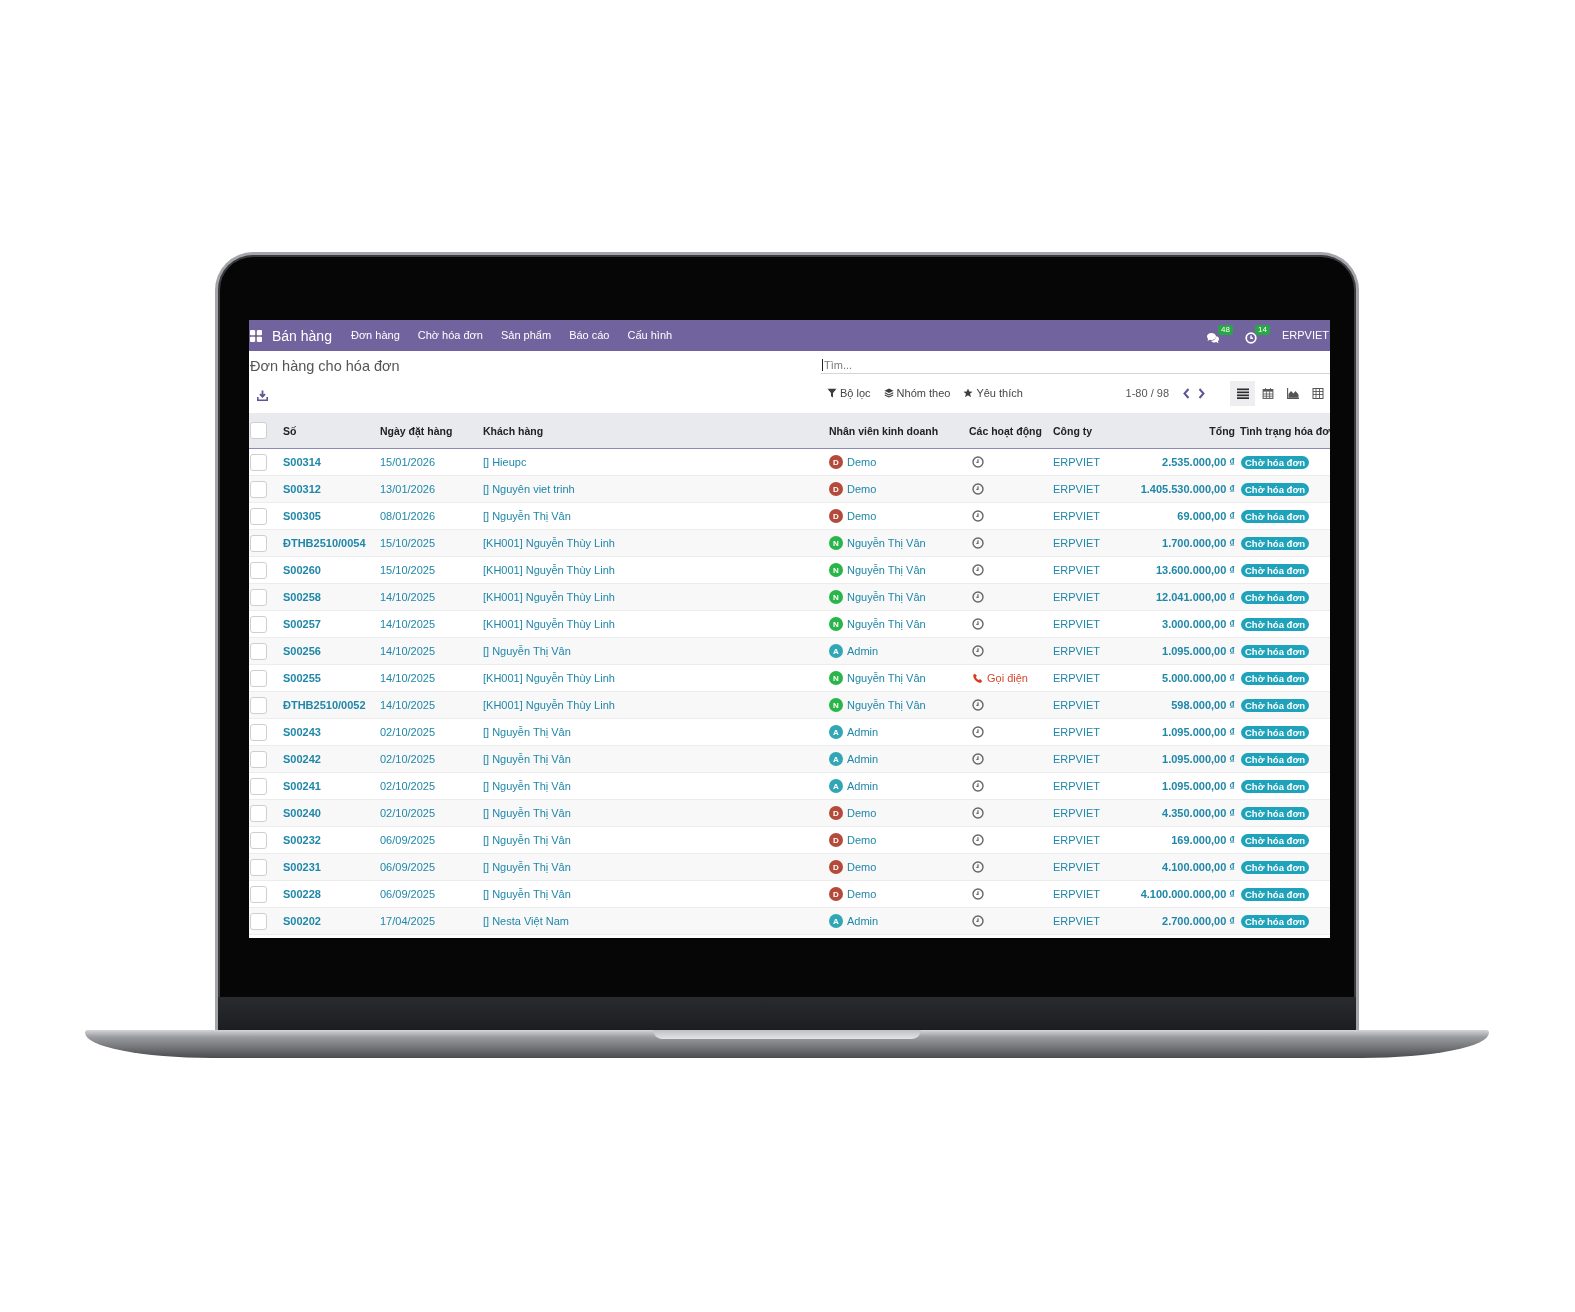 This screenshot has width=1575, height=1312. What do you see at coordinates (302, 489) in the screenshot?
I see `order-number: S00312` at bounding box center [302, 489].